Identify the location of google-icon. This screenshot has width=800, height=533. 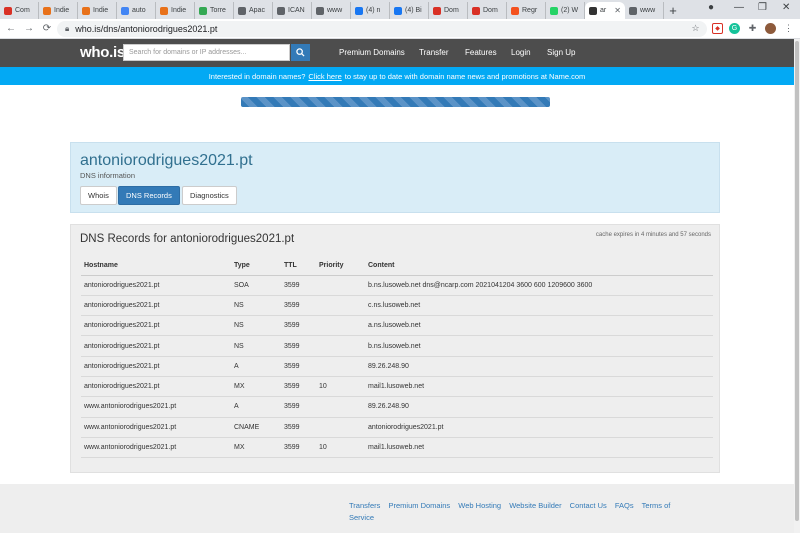
(125, 10).